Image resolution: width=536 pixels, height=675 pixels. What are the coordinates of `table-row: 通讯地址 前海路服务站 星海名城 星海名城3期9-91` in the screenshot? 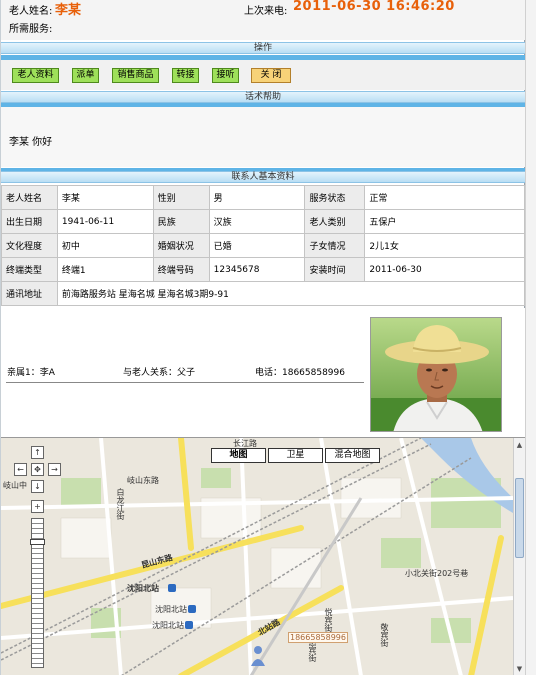 It's located at (263, 293).